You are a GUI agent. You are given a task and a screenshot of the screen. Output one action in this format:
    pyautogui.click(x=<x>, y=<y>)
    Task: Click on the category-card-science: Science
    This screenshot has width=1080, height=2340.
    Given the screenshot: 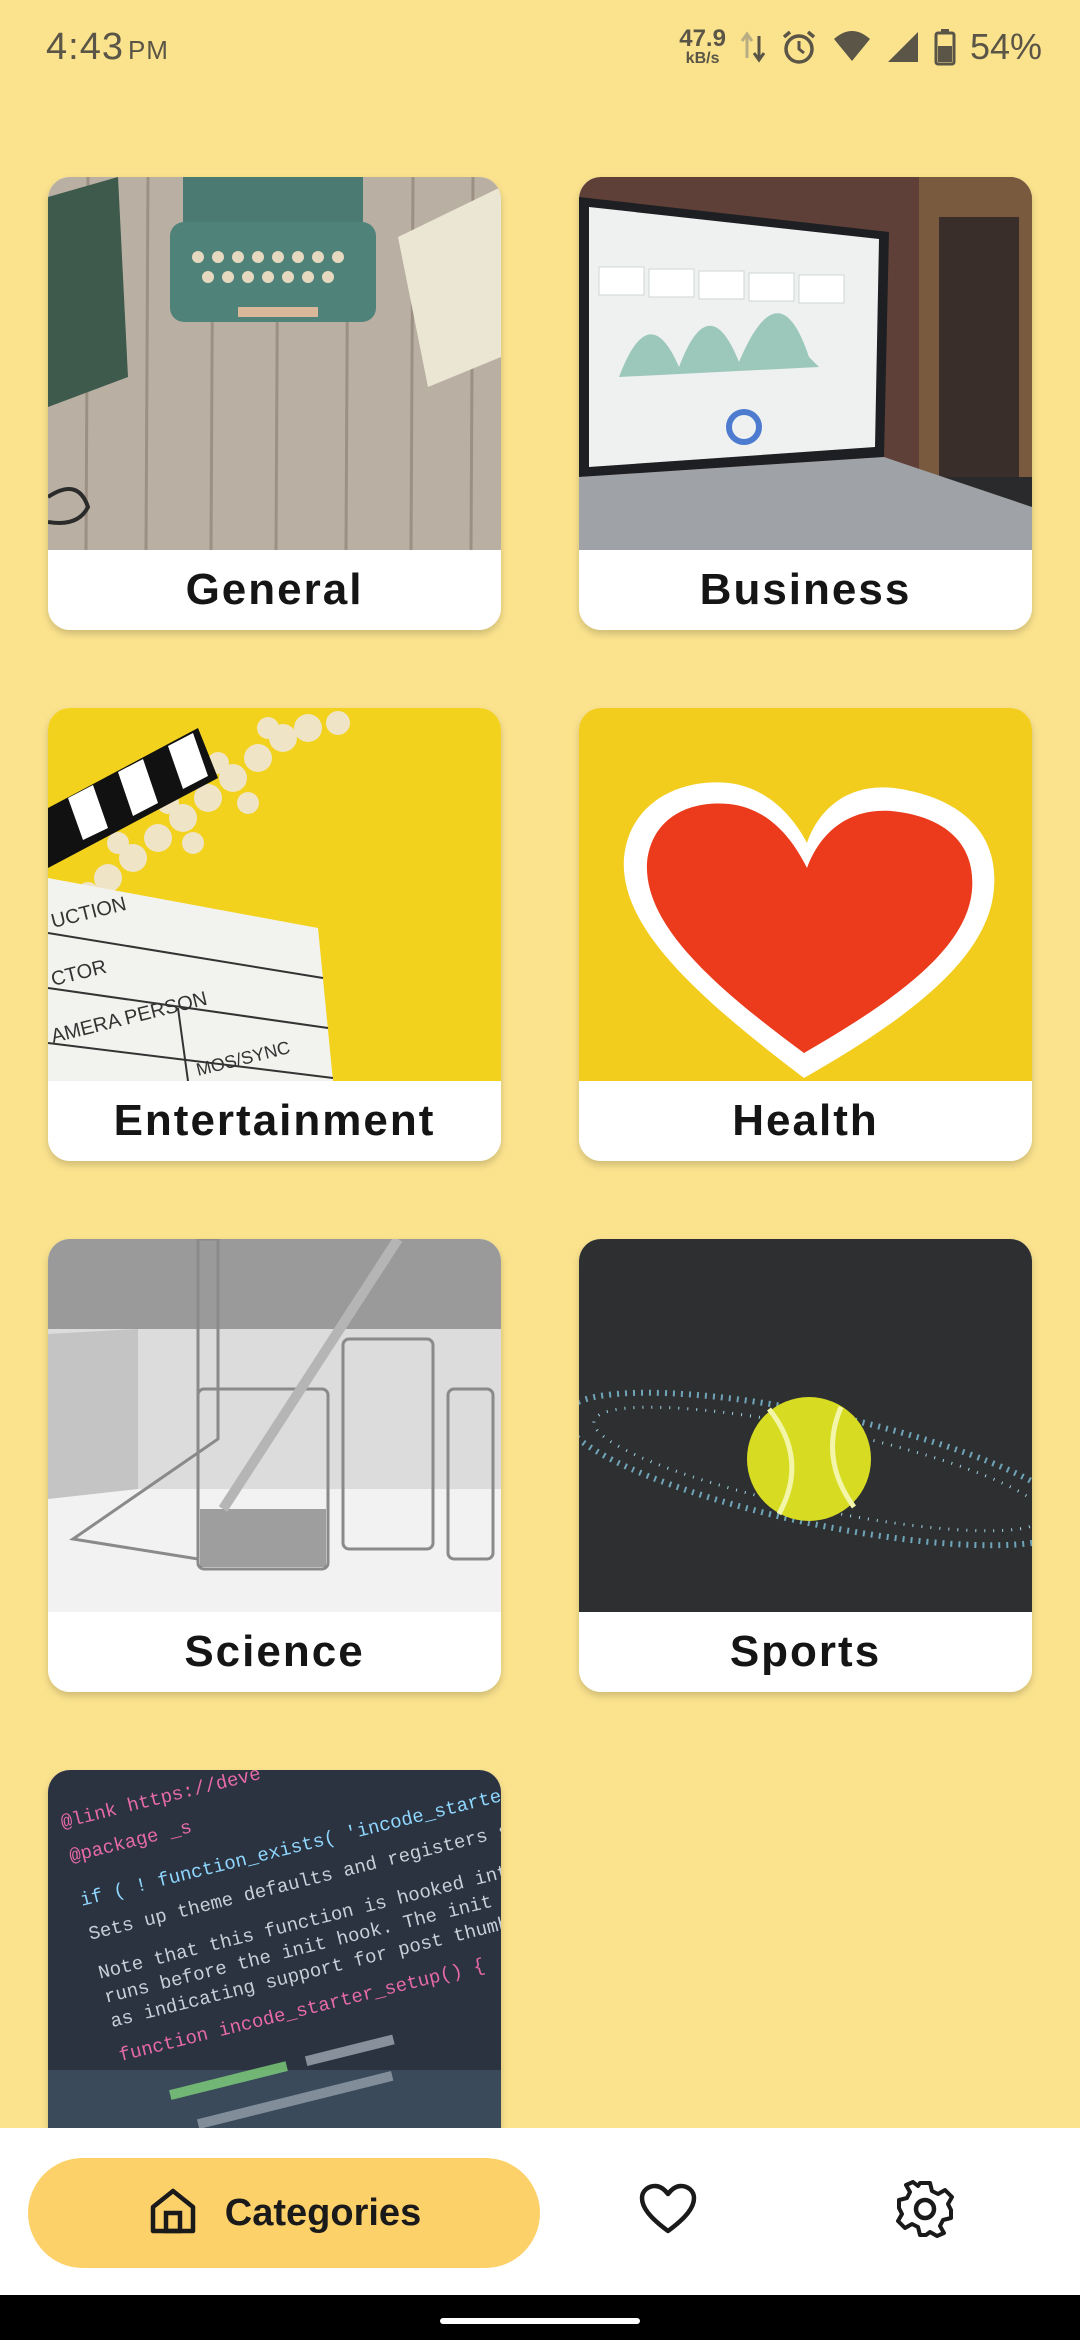 What is the action you would take?
    pyautogui.click(x=274, y=1465)
    